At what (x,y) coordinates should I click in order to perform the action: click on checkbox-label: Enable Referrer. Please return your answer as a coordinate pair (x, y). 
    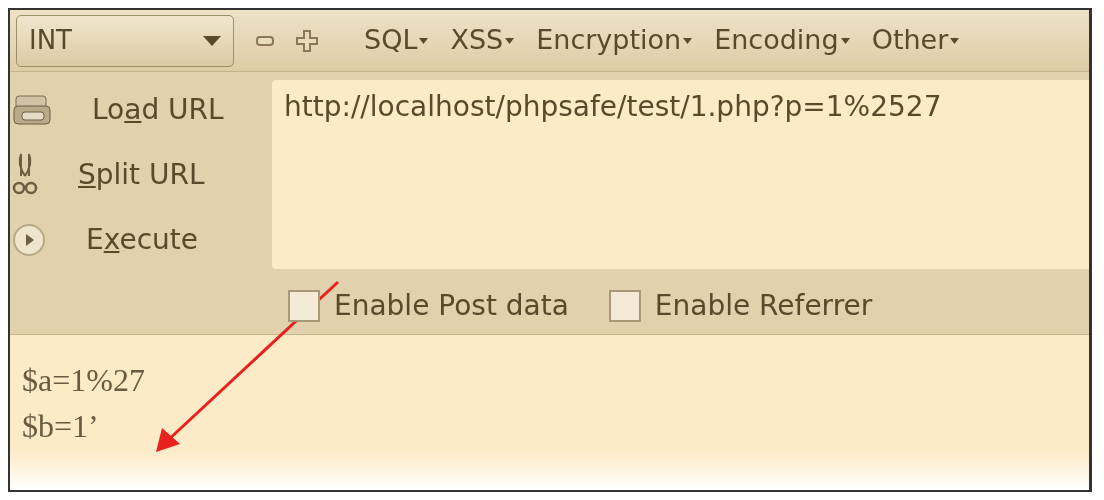
    Looking at the image, I should click on (763, 305).